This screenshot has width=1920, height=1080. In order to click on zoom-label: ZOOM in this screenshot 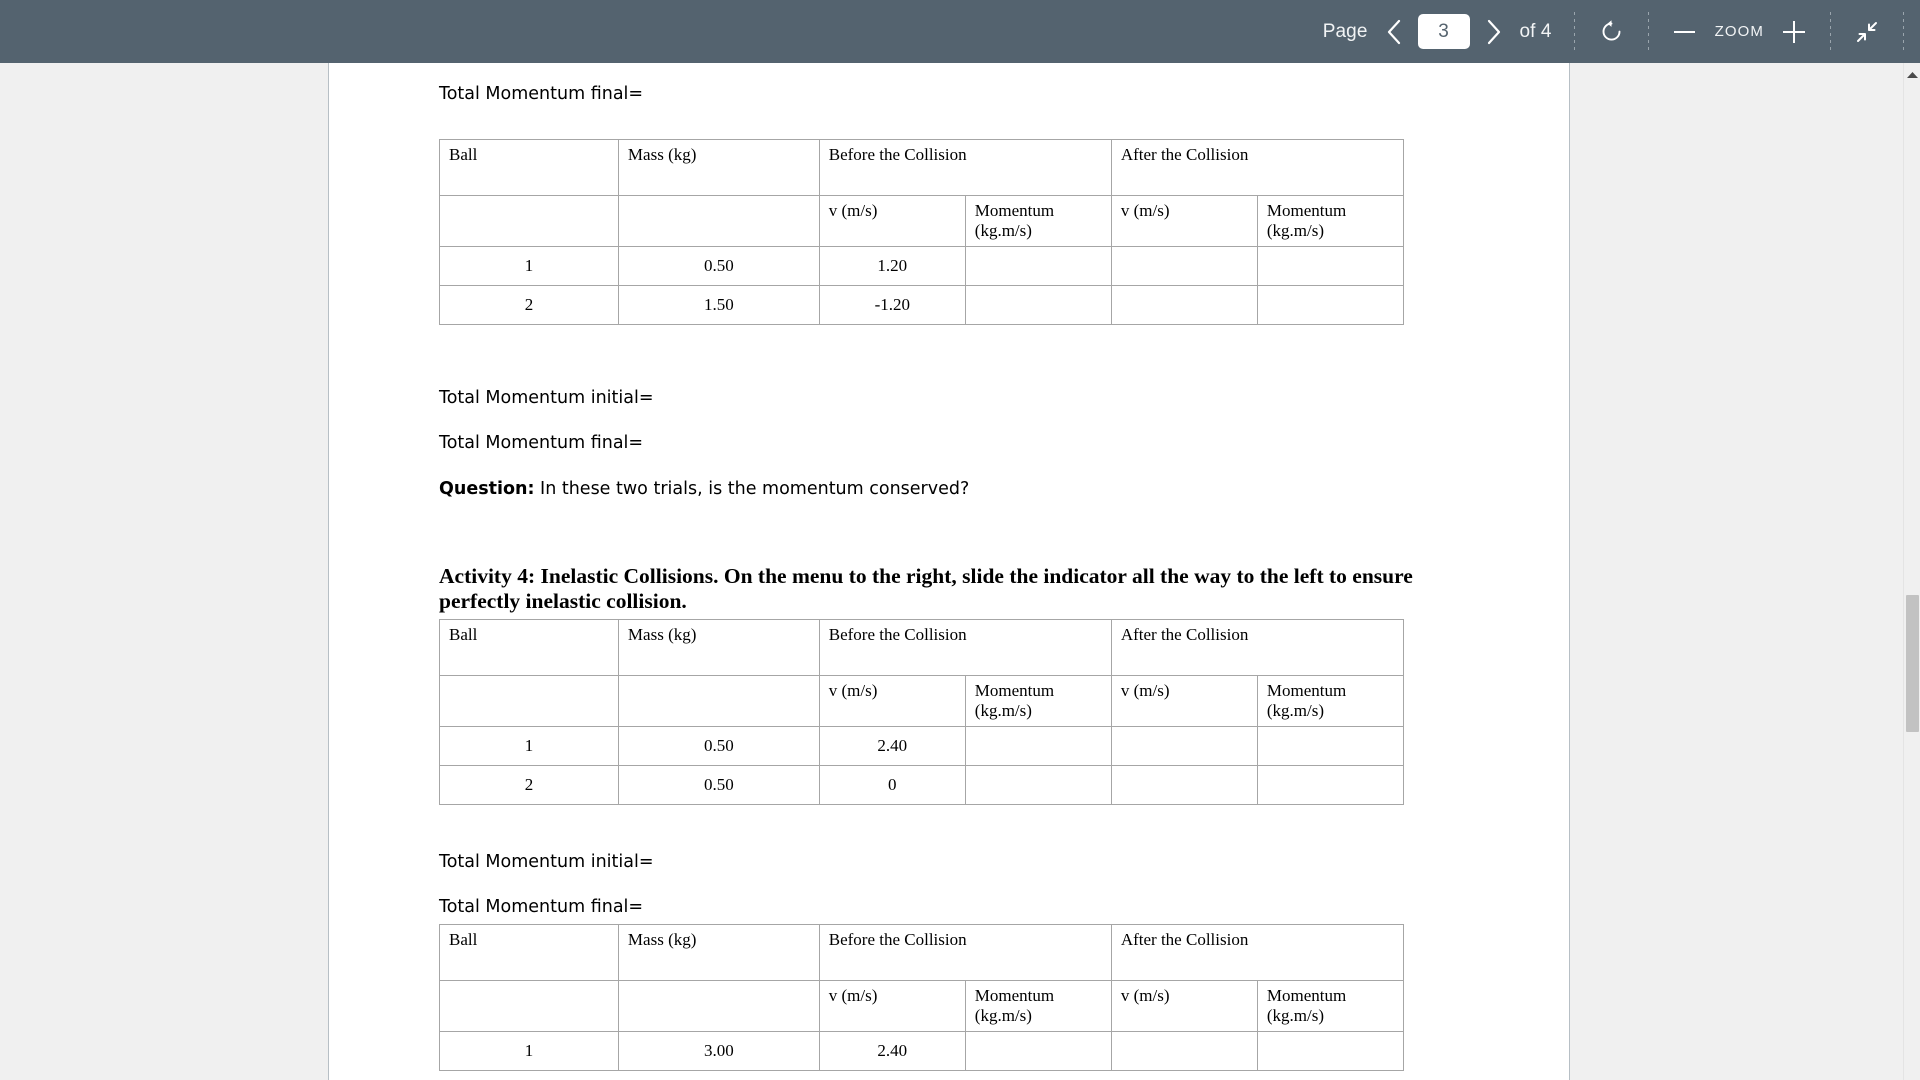, I will do `click(1739, 31)`.